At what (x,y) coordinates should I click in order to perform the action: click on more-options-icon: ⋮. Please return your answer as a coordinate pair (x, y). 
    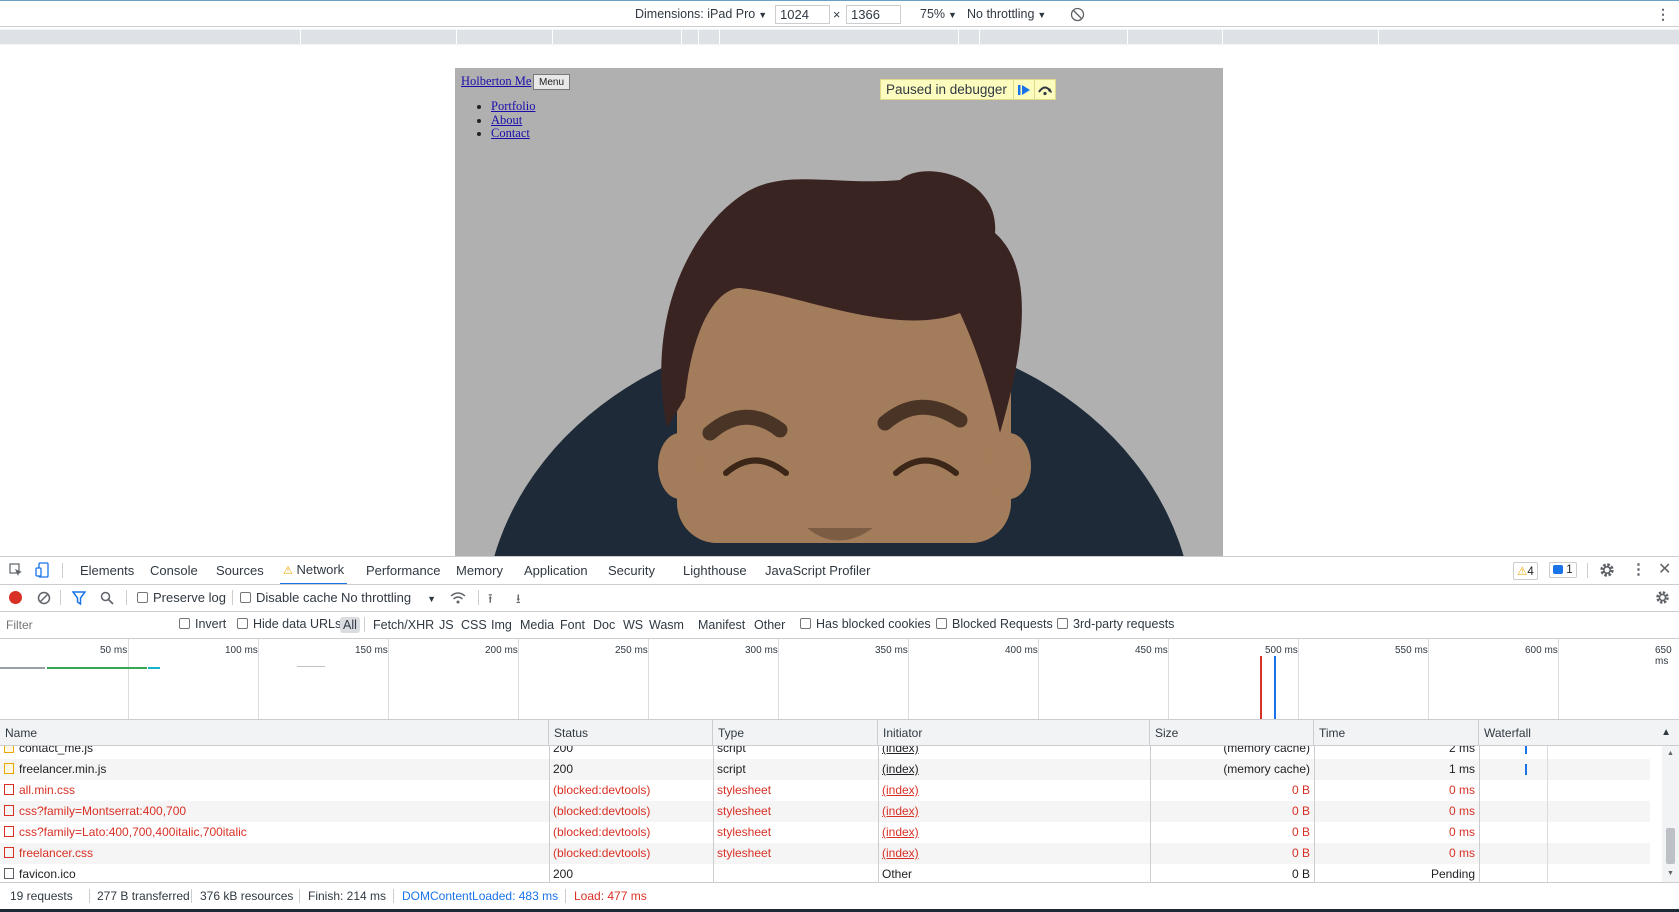
    Looking at the image, I should click on (1663, 14).